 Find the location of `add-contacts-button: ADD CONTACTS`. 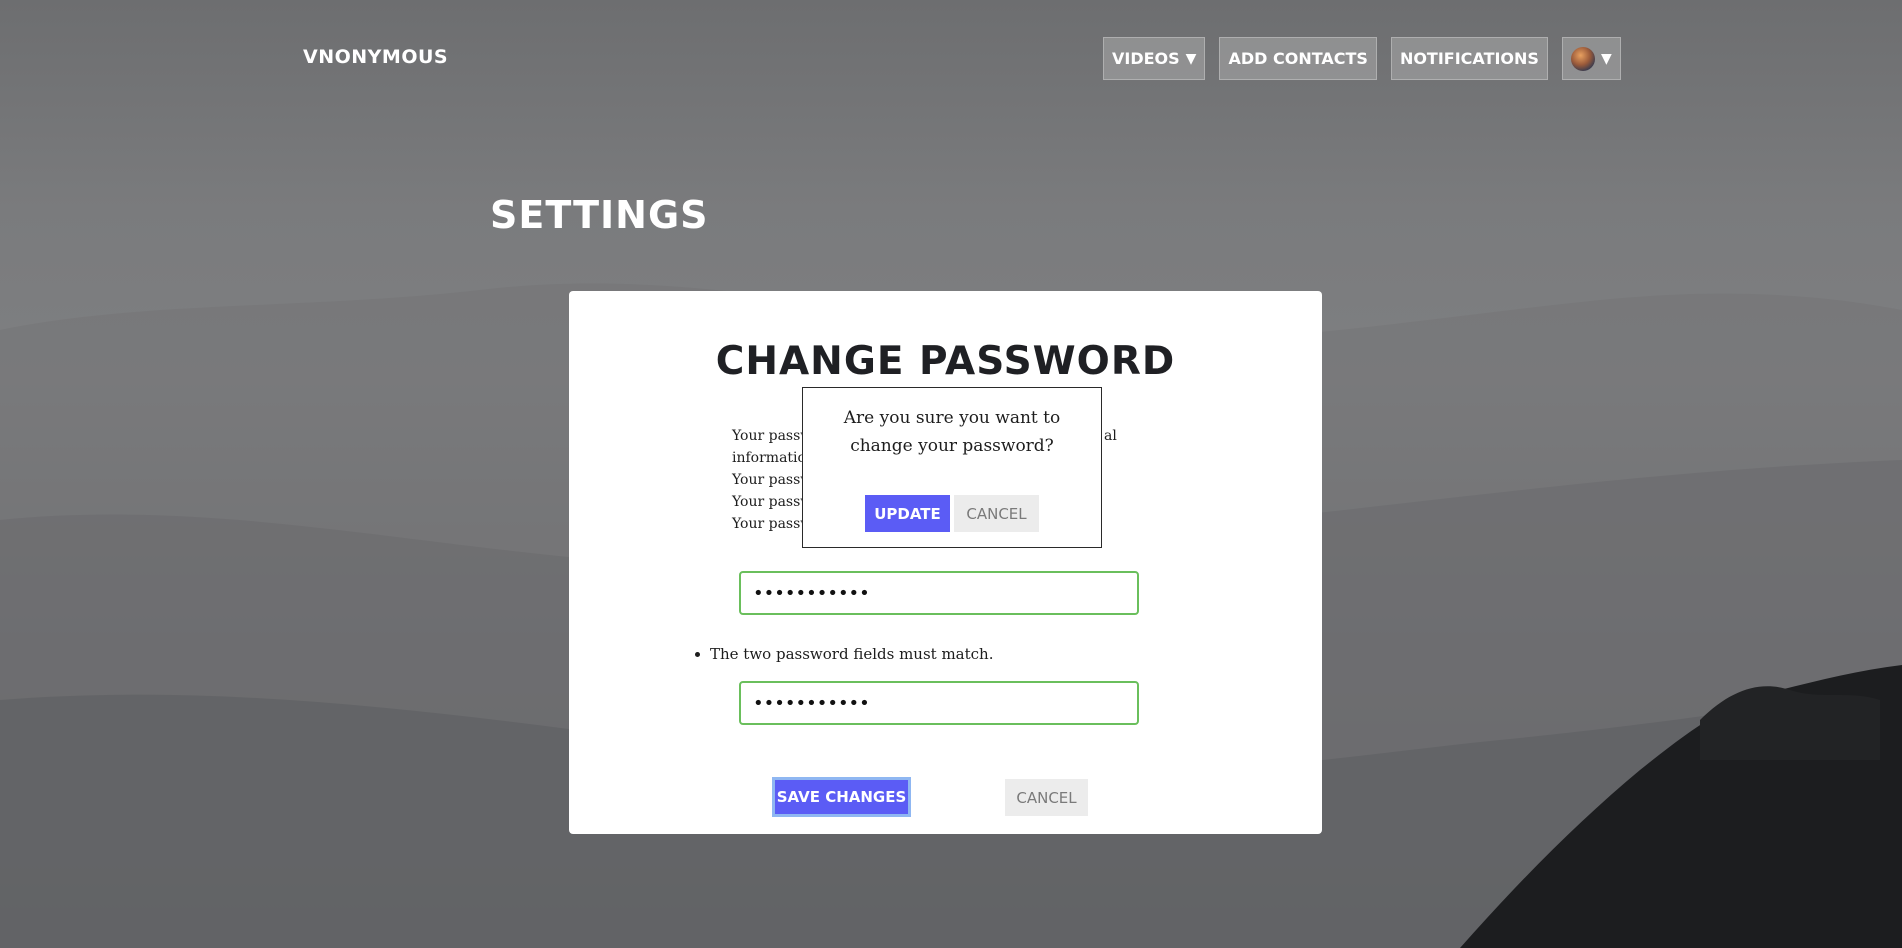

add-contacts-button: ADD CONTACTS is located at coordinates (1298, 58).